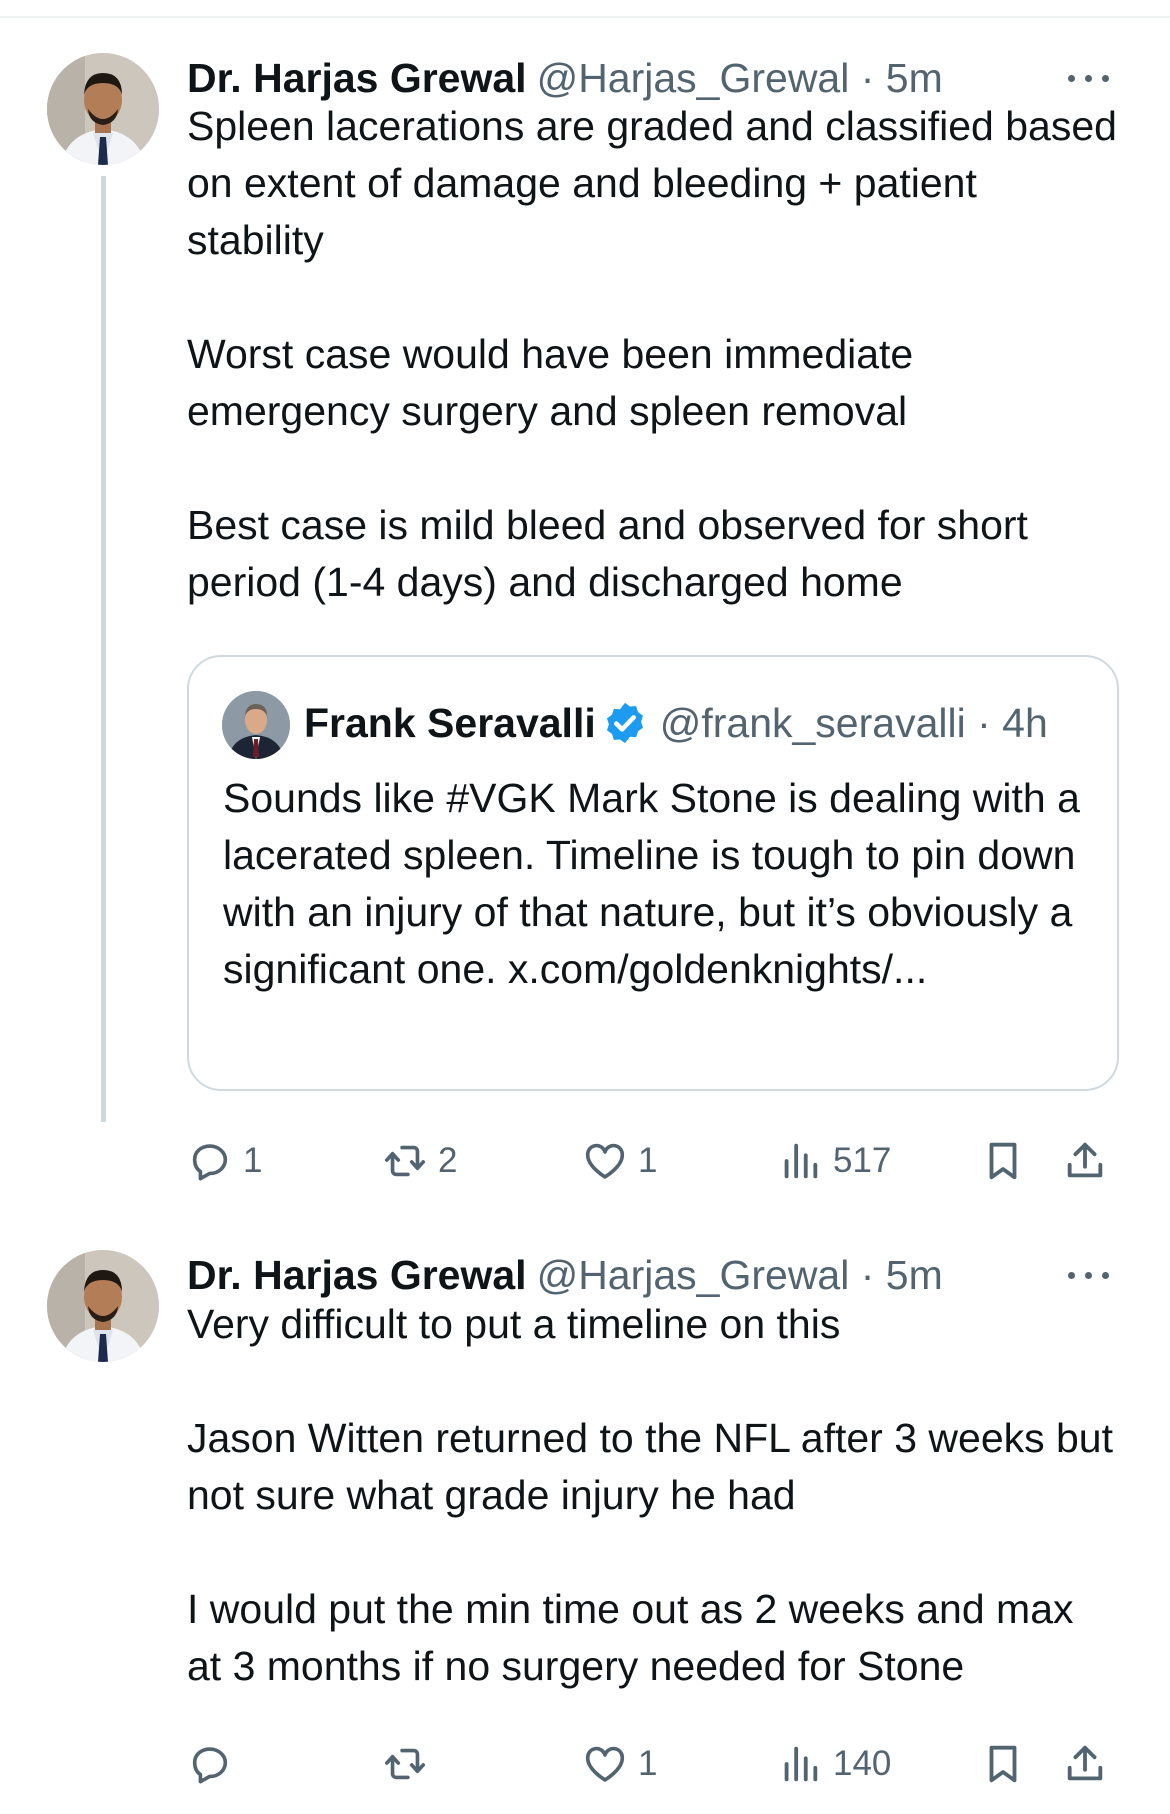  I want to click on quoted-author-avatar, so click(256, 725).